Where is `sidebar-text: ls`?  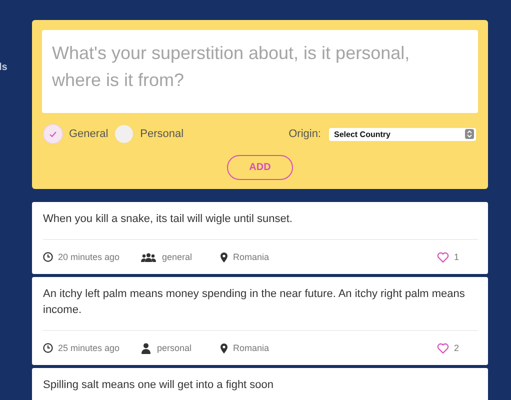 sidebar-text: ls is located at coordinates (4, 67).